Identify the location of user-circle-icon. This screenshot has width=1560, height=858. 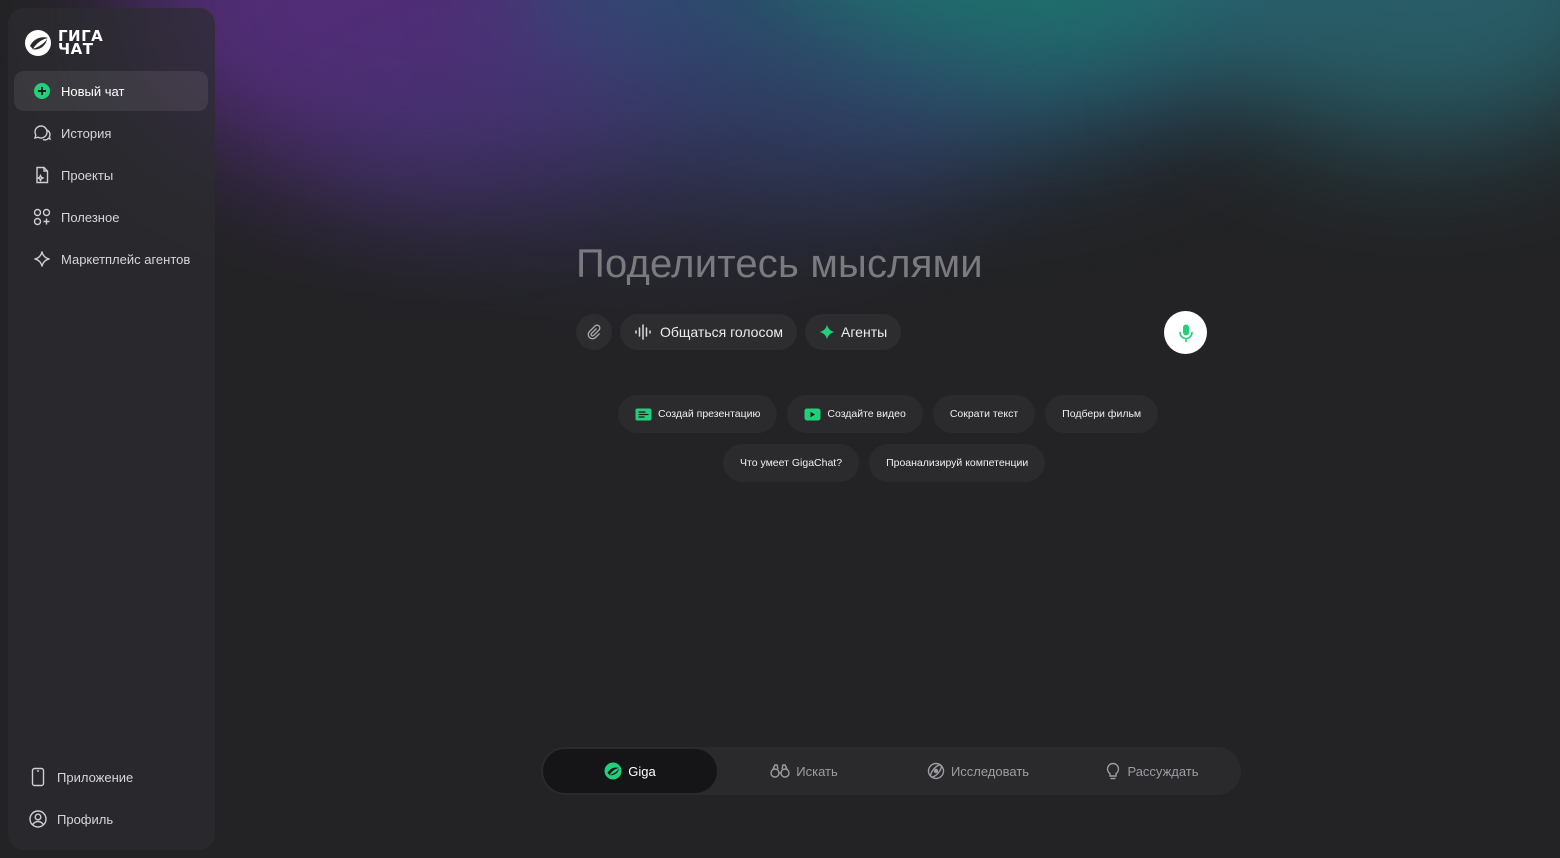
(38, 819).